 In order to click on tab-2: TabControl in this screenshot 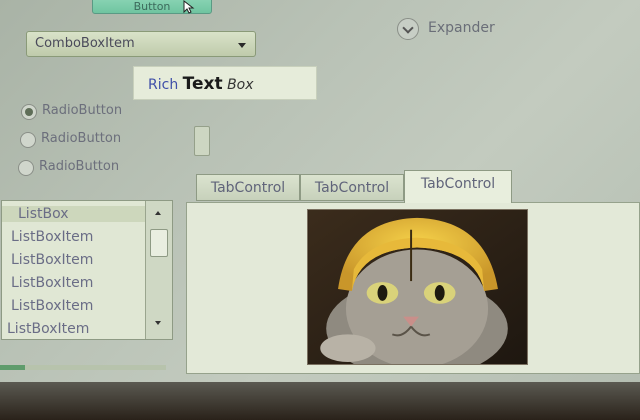, I will do `click(352, 187)`.